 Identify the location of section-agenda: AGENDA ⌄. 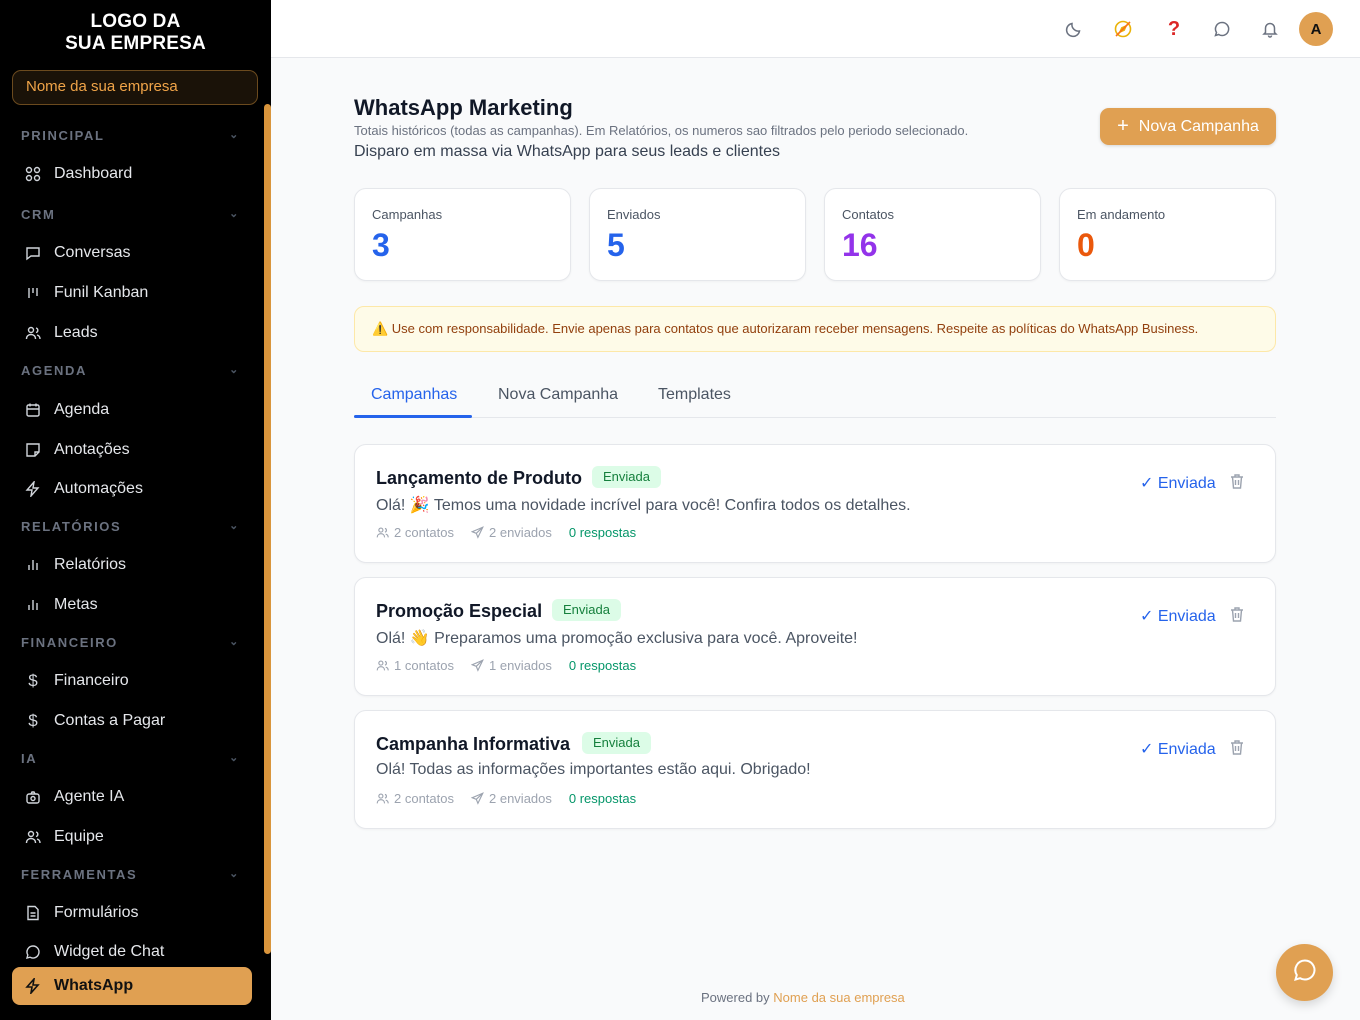
(130, 373).